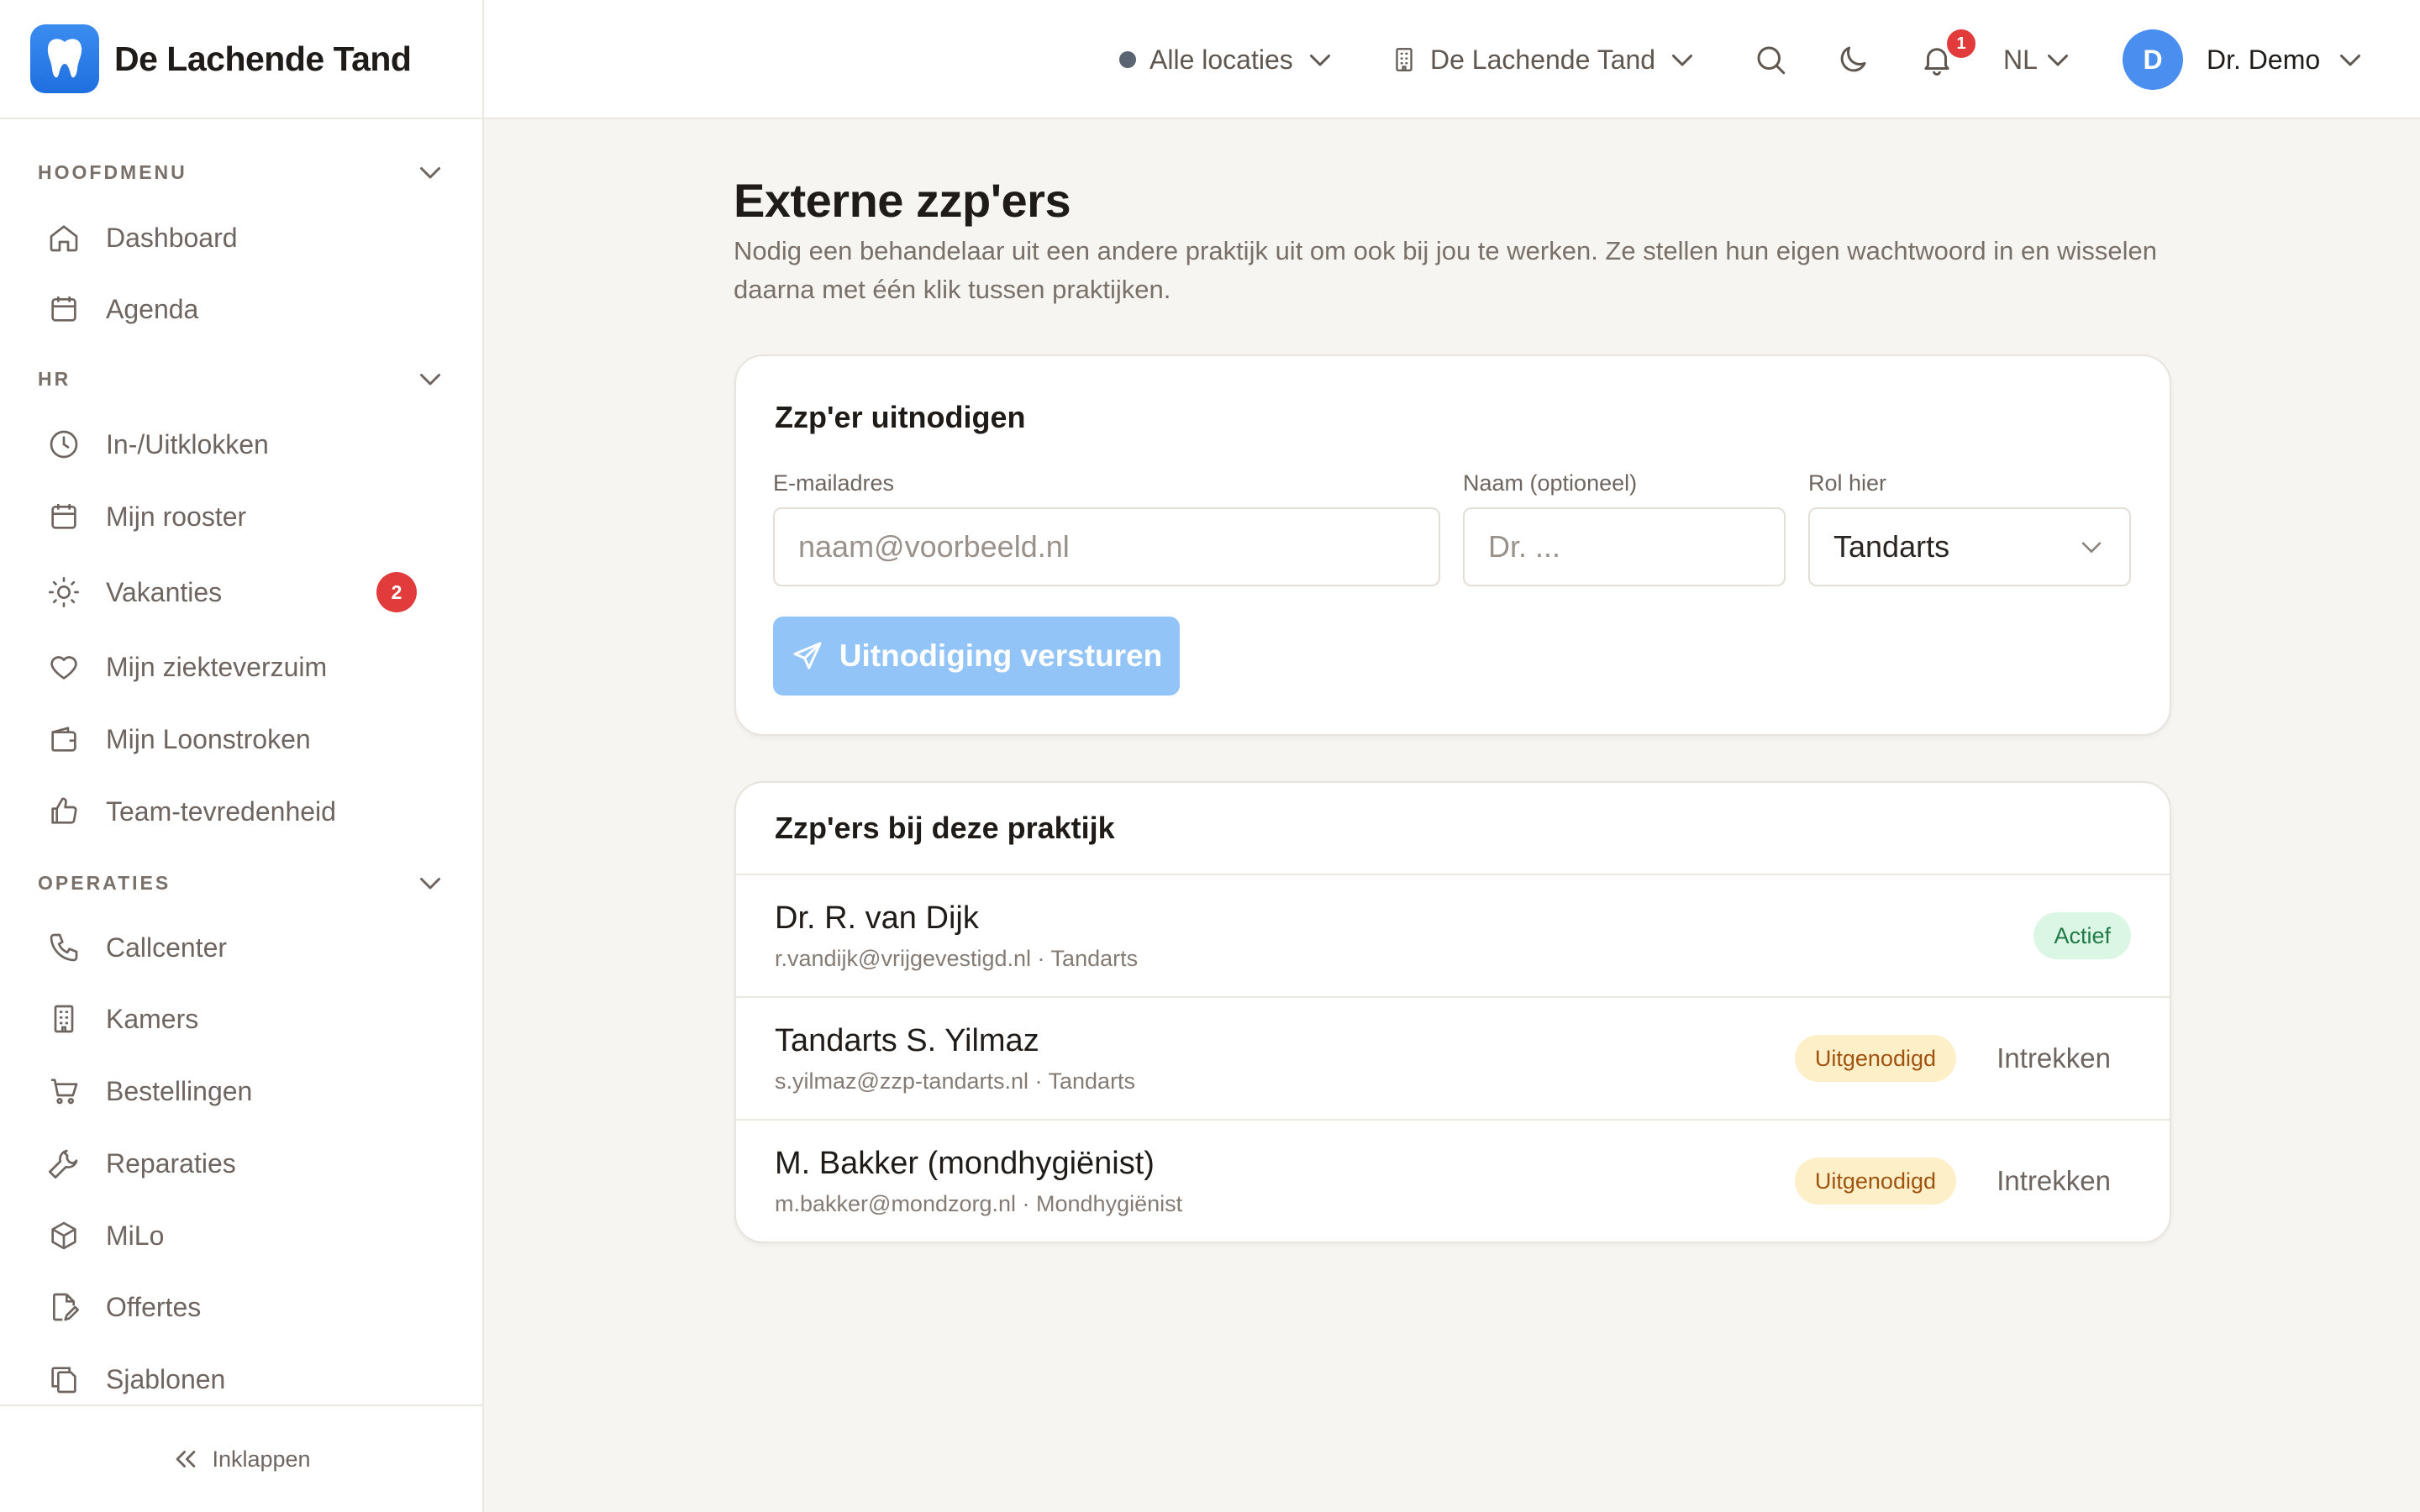 This screenshot has height=1512, width=2420. I want to click on sidebar-item-mijn-loonstroken: Mijn Loonstroken, so click(241, 739).